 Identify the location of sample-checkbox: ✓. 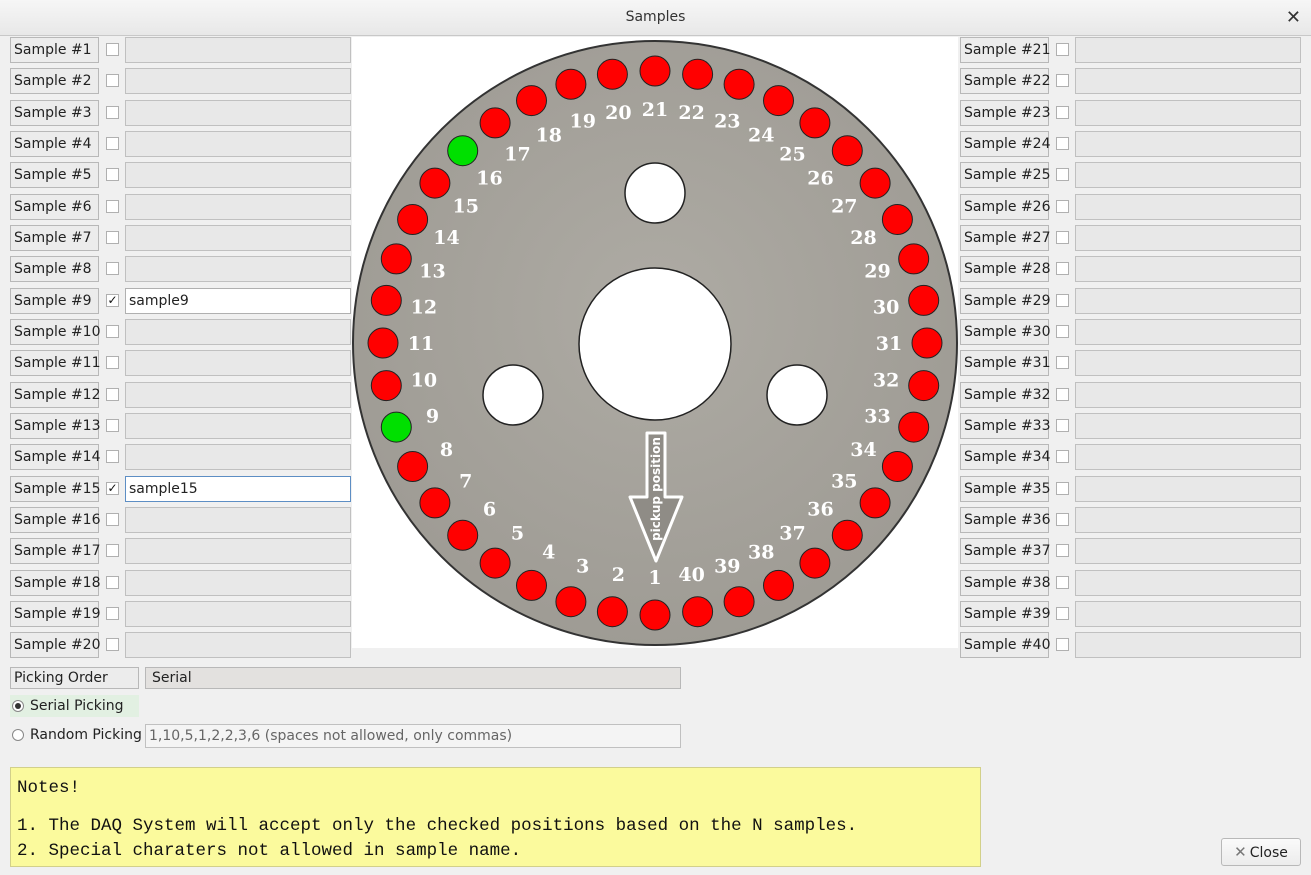
(112, 300).